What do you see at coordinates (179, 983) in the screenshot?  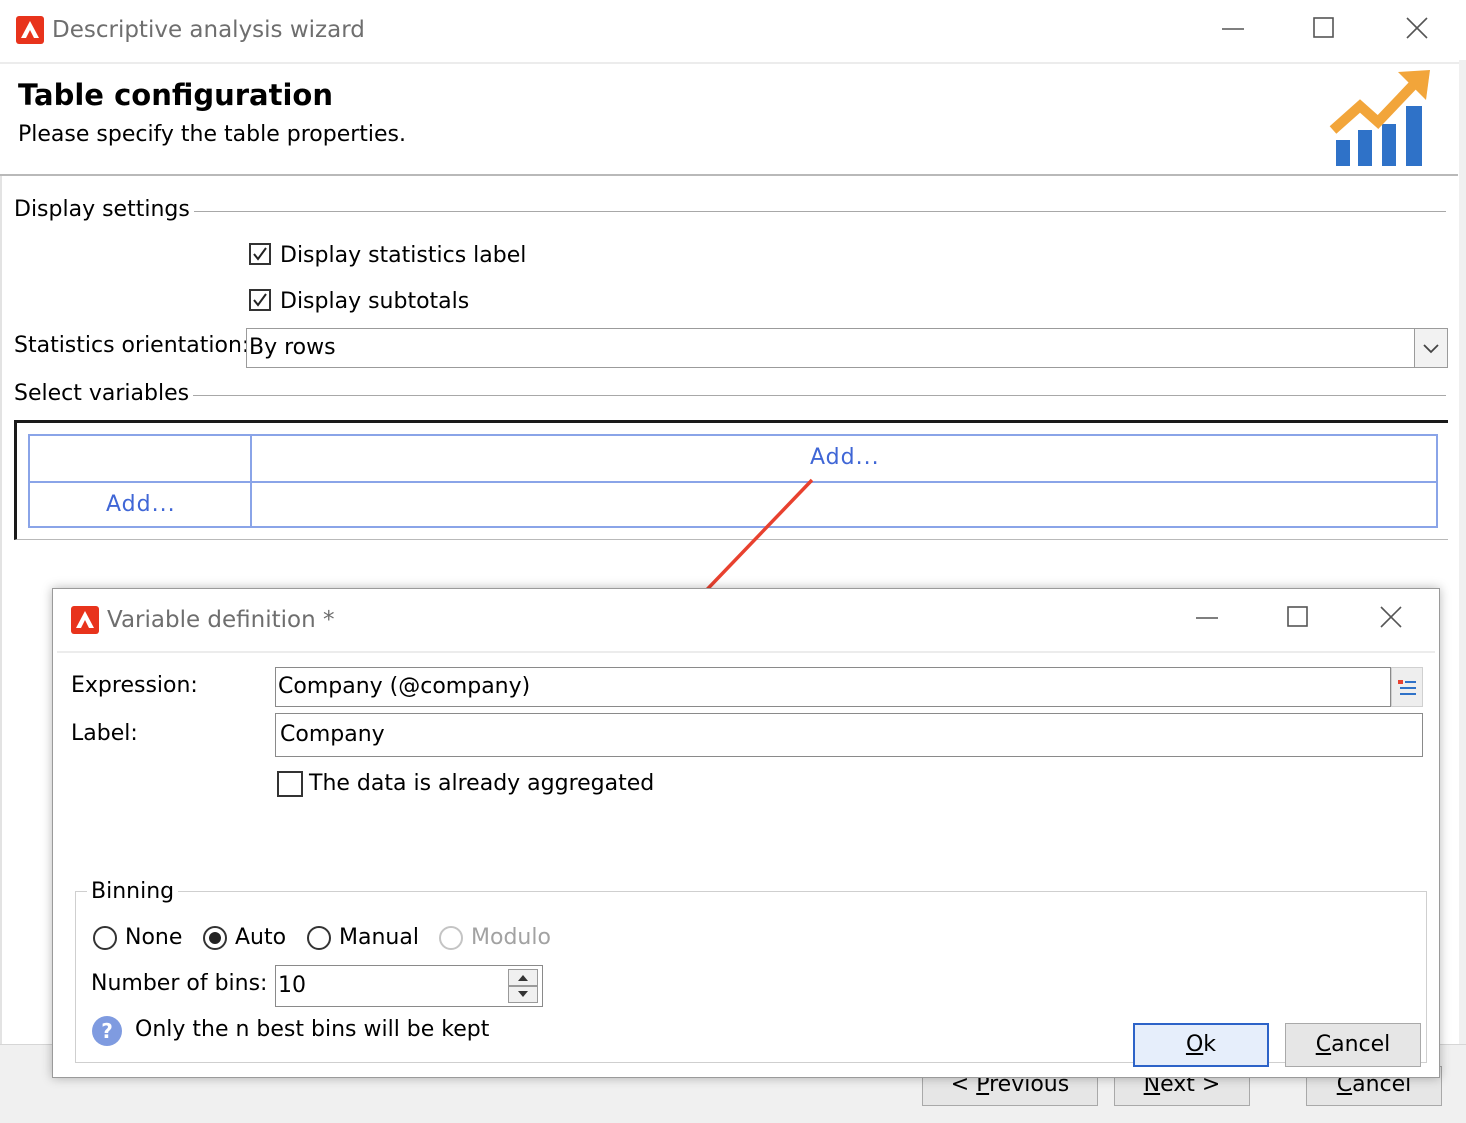 I see `number-of-bins-label: Number of bins:` at bounding box center [179, 983].